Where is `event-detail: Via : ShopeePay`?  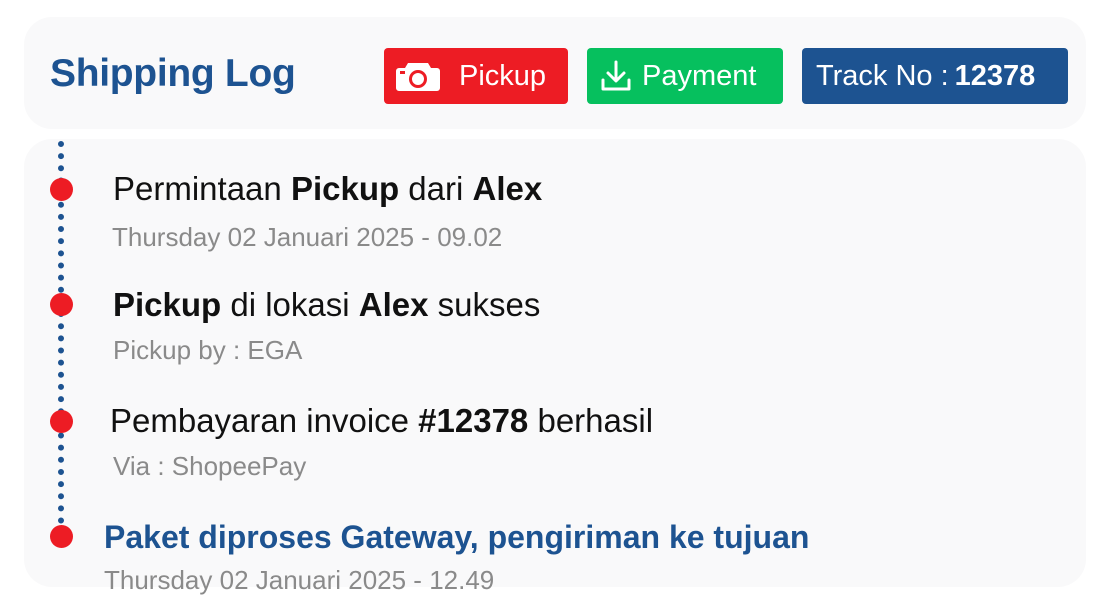
event-detail: Via : ShopeePay is located at coordinates (210, 466).